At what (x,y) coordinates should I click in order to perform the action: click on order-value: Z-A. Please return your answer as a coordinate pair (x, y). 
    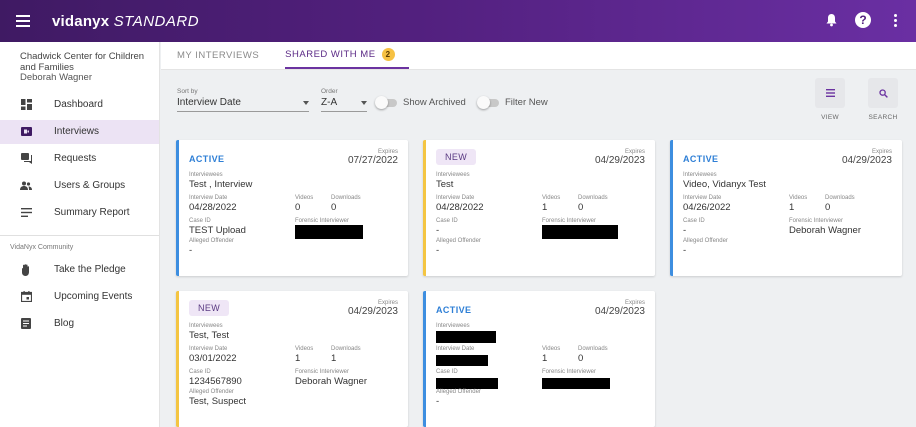
    Looking at the image, I should click on (329, 102).